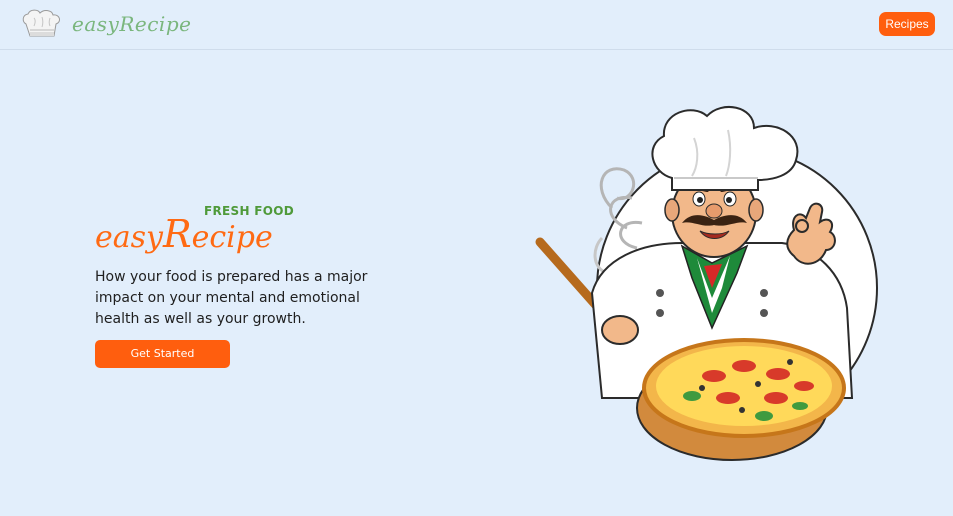 This screenshot has height=516, width=953. Describe the element at coordinates (132, 24) in the screenshot. I see `brand-name: easyRecipe` at that location.